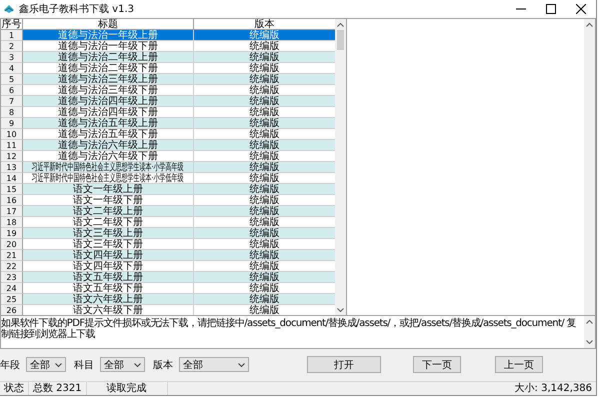 Image resolution: width=608 pixels, height=402 pixels. I want to click on table-cell: 道德与法治六年级上册, so click(108, 145).